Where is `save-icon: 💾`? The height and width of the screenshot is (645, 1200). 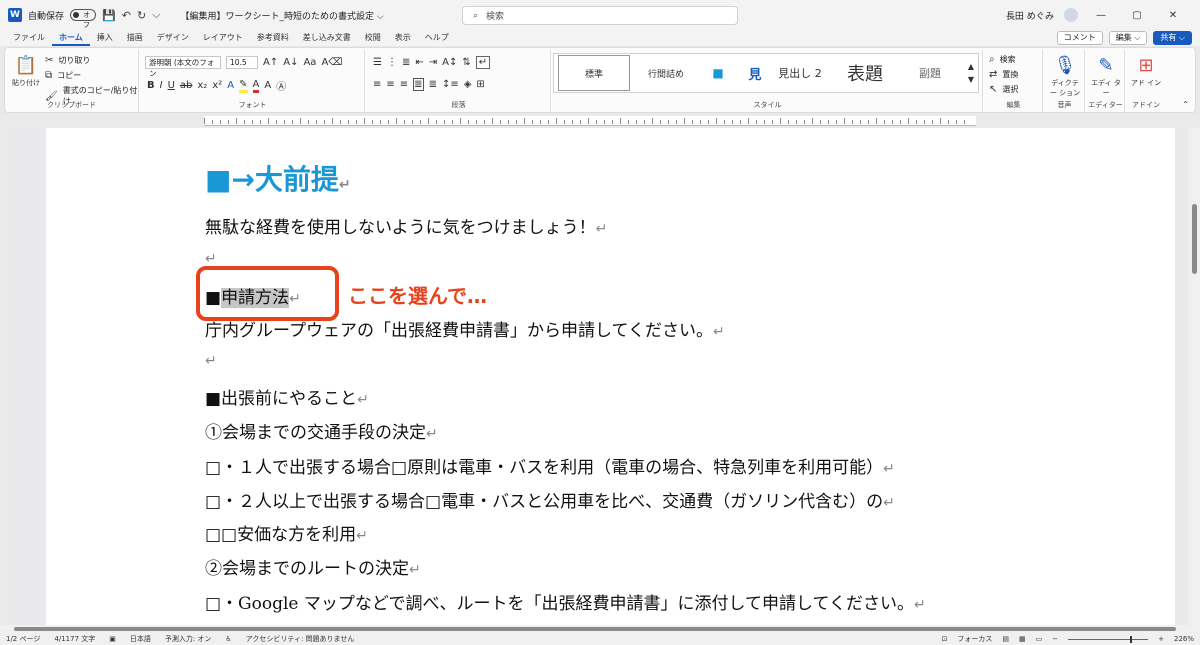
save-icon: 💾 is located at coordinates (109, 15).